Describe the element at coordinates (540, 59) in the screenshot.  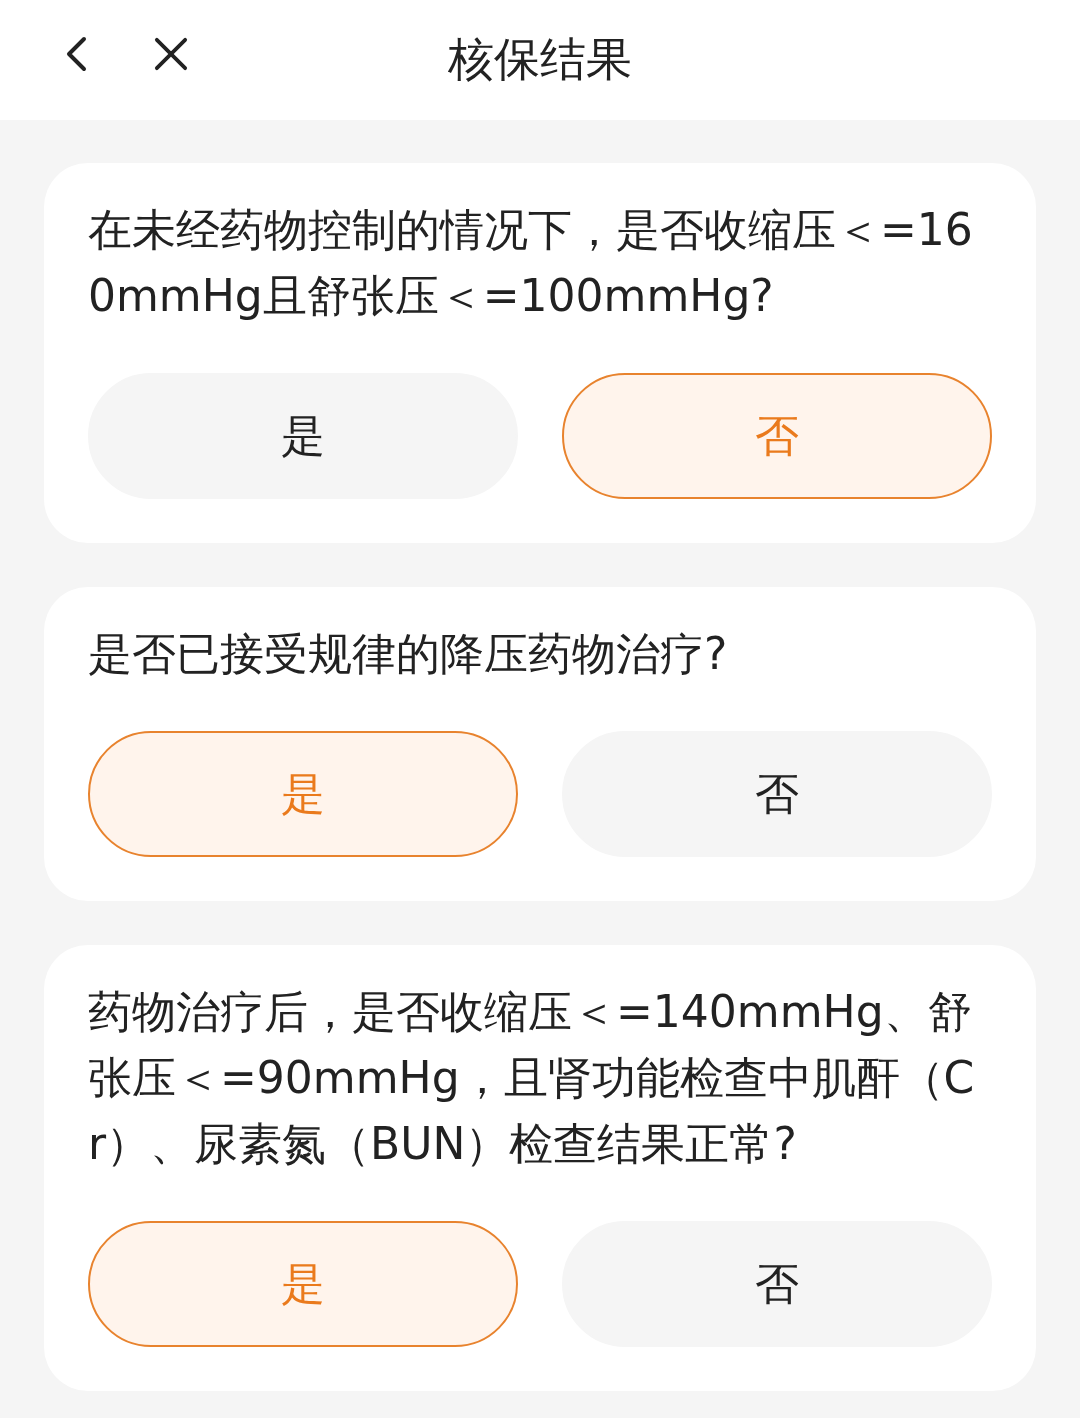
I see `page-title: 核保结果` at that location.